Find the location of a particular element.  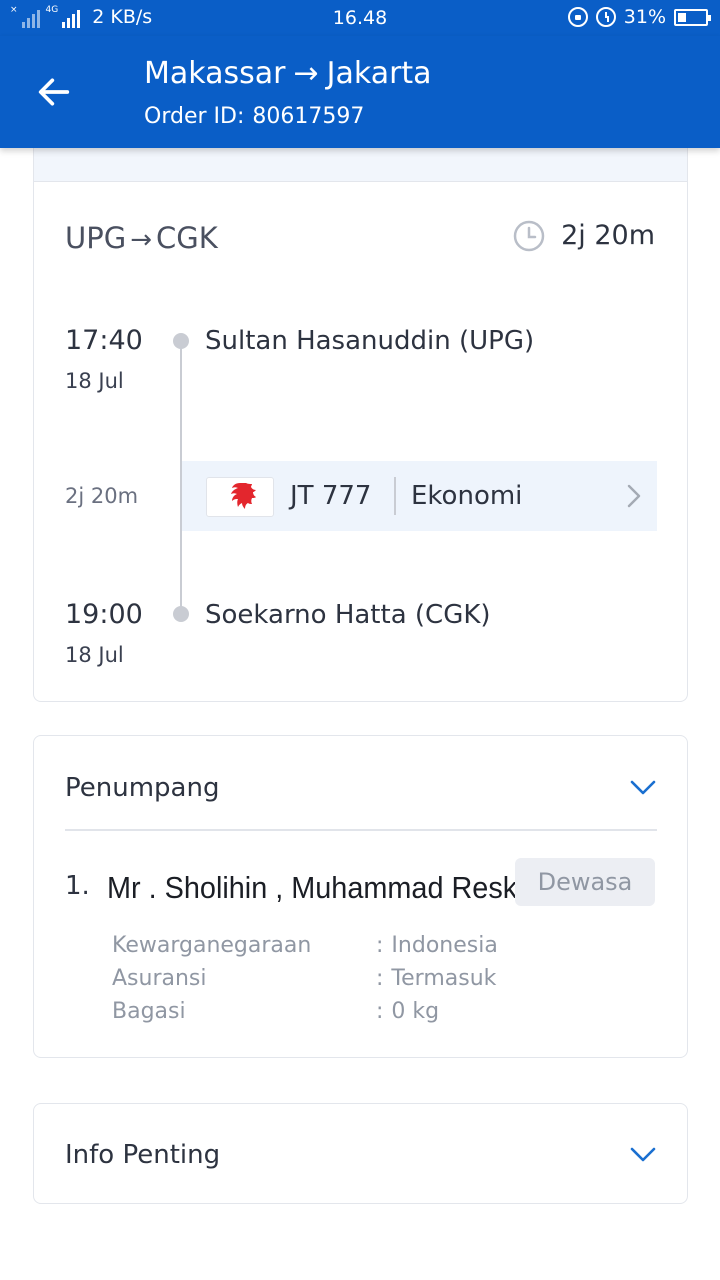

timeline-dot-departure is located at coordinates (181, 341).